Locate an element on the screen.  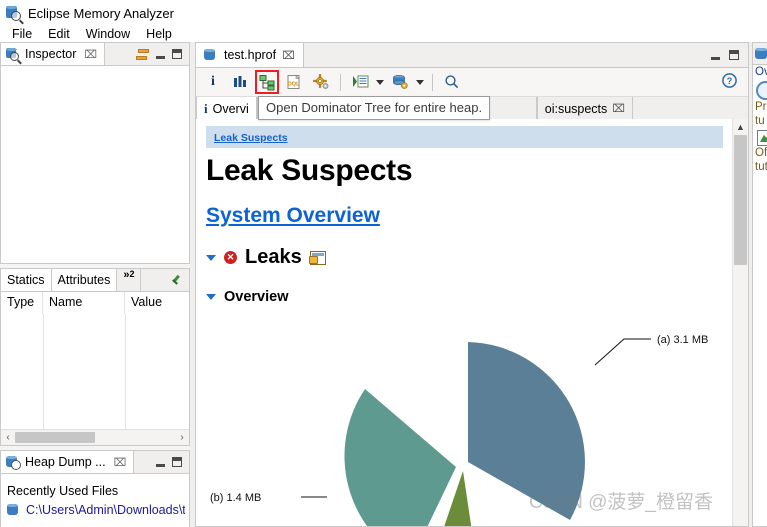
breadcrumb-link-leak-suspects: Leak Suspects is located at coordinates (251, 138).